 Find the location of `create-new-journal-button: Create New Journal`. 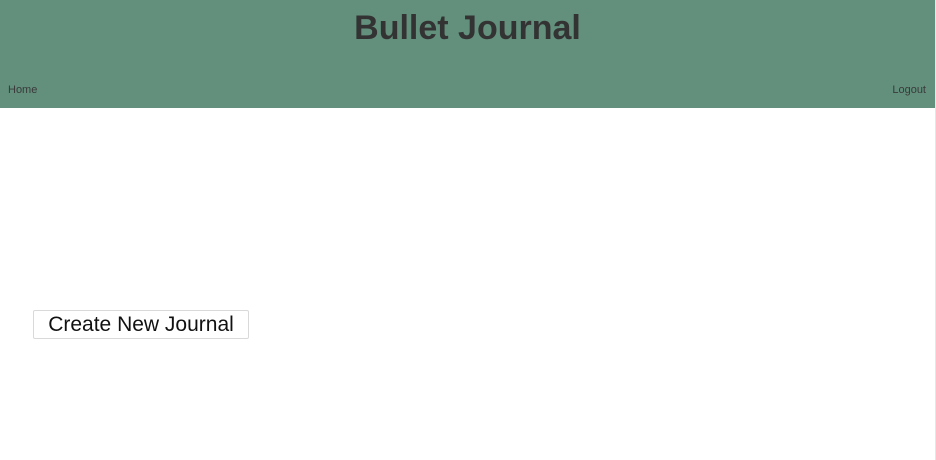

create-new-journal-button: Create New Journal is located at coordinates (141, 324).